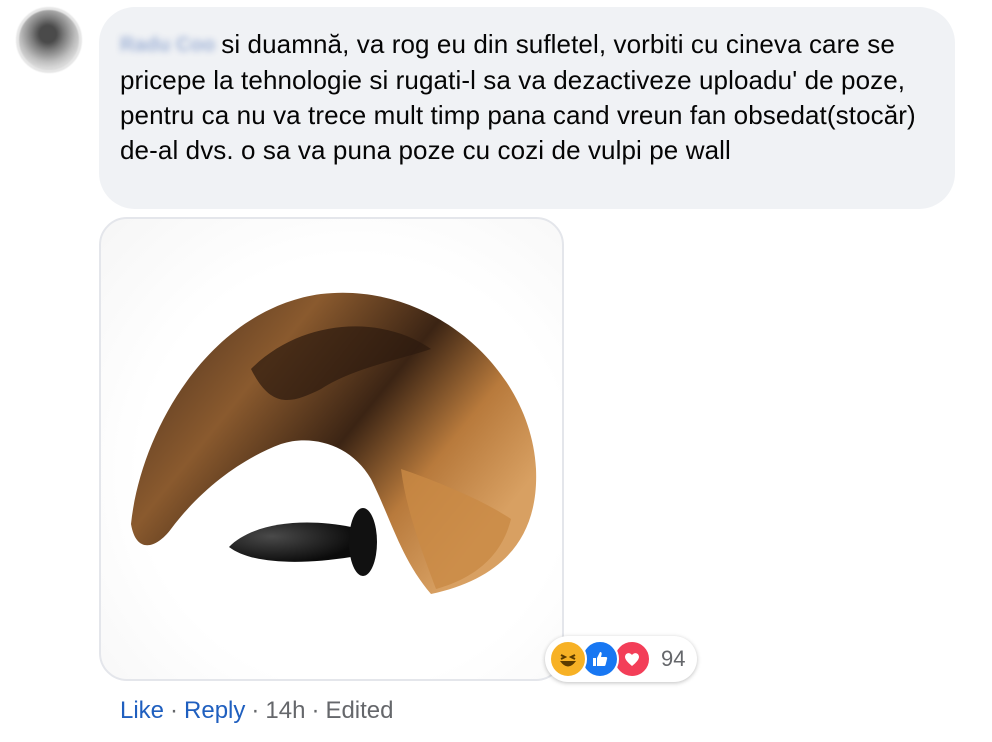 The height and width of the screenshot is (742, 992). What do you see at coordinates (167, 45) in the screenshot?
I see `comment-author: Radu Coo` at bounding box center [167, 45].